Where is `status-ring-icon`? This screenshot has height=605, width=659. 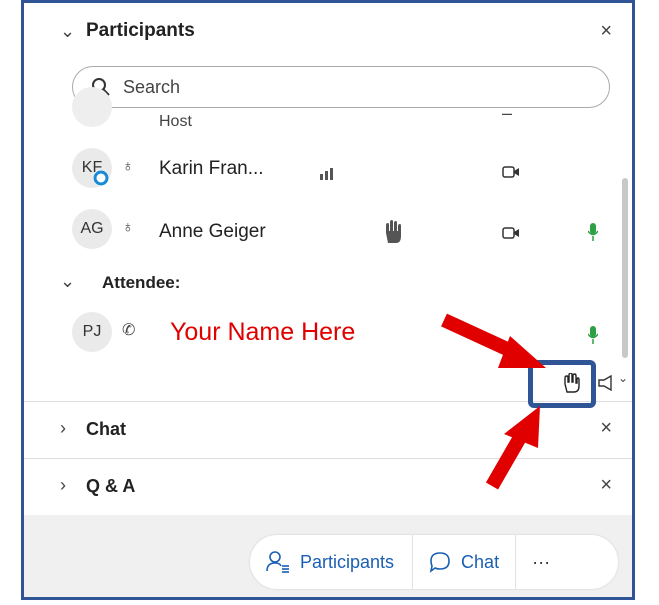
status-ring-icon is located at coordinates (101, 178).